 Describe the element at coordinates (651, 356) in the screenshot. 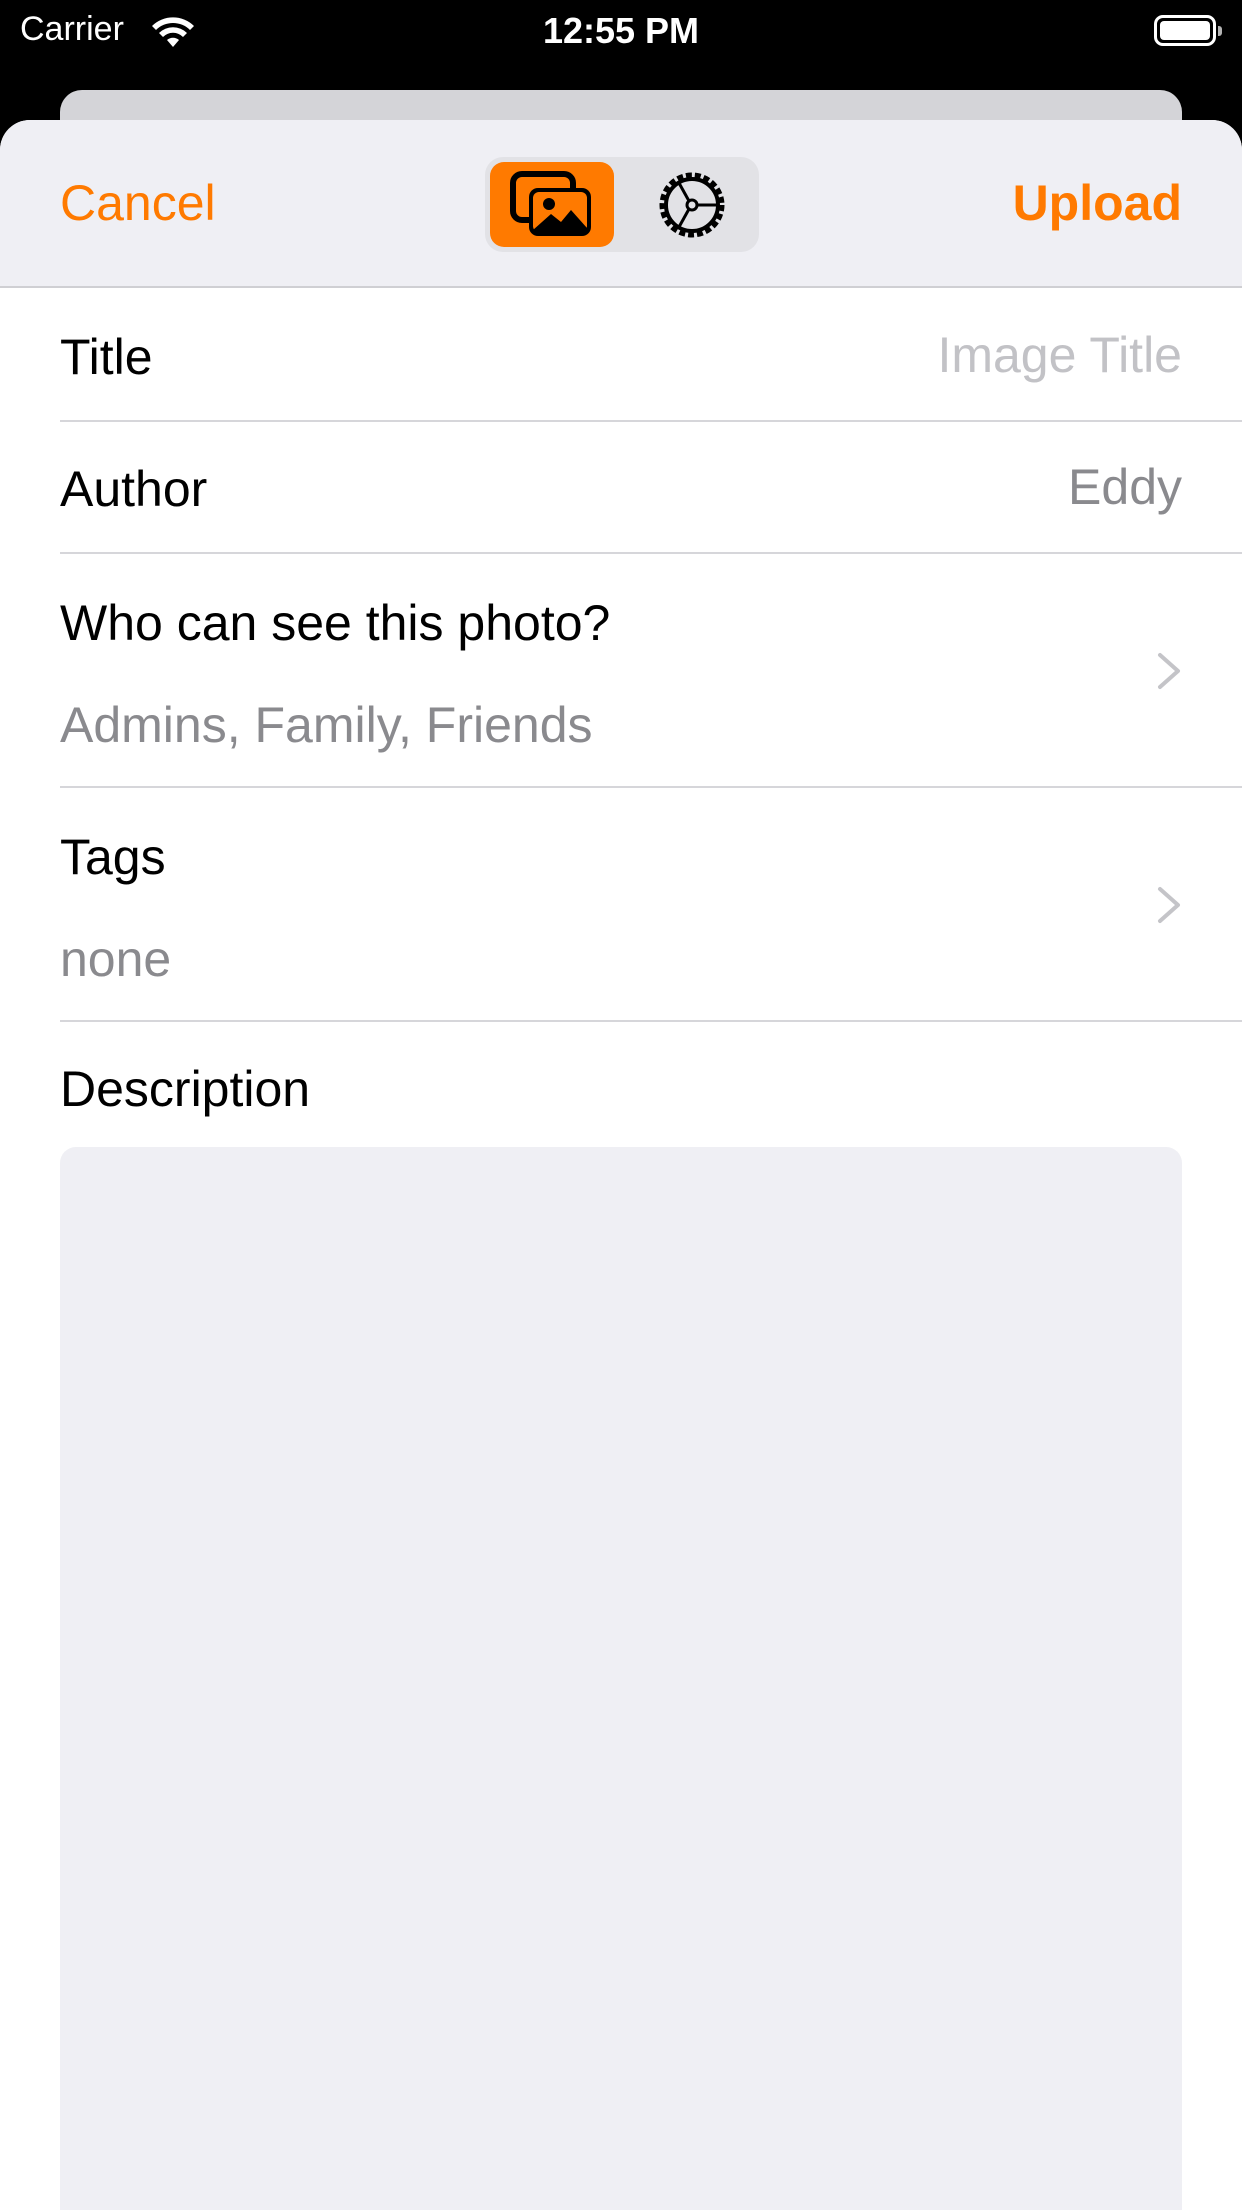

I see `title-row: Title Image Title` at that location.